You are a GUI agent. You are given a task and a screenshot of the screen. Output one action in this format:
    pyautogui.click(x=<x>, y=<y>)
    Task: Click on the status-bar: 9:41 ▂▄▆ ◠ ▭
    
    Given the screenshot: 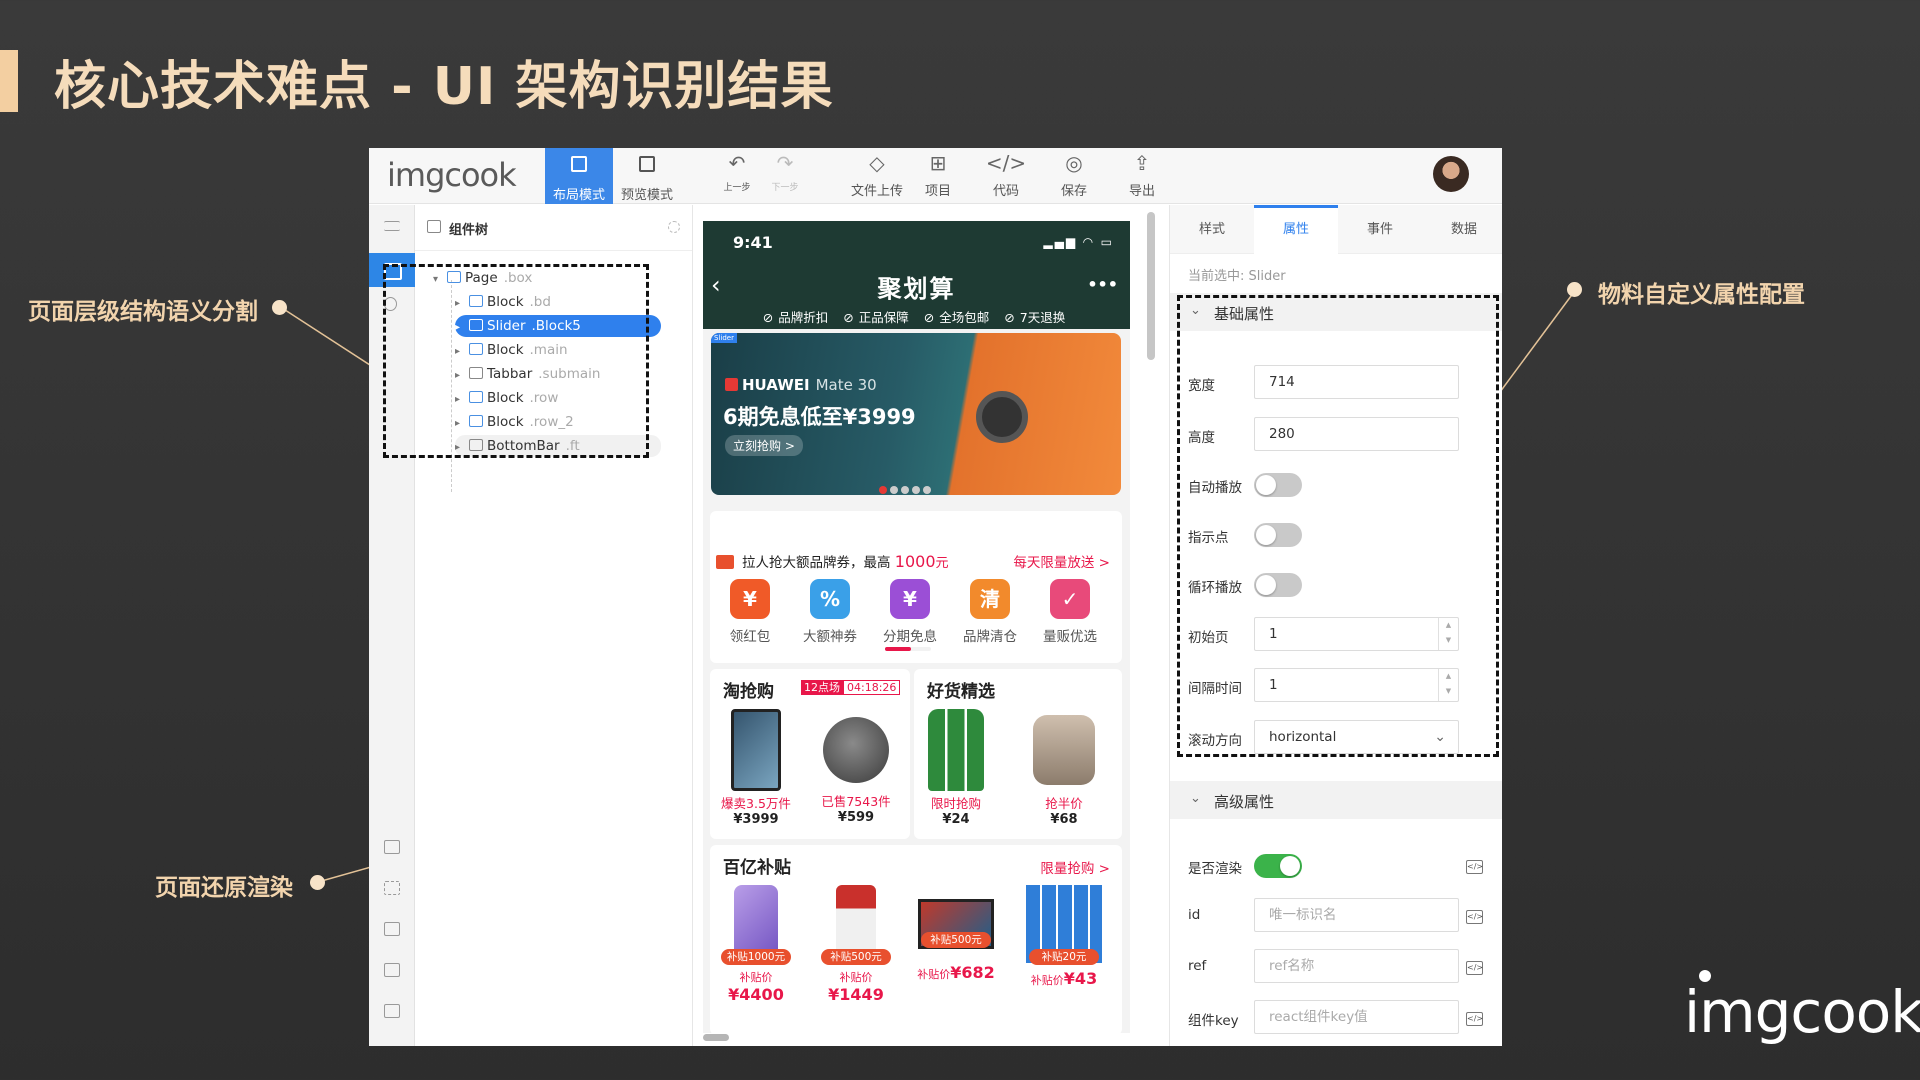 What is the action you would take?
    pyautogui.click(x=916, y=240)
    